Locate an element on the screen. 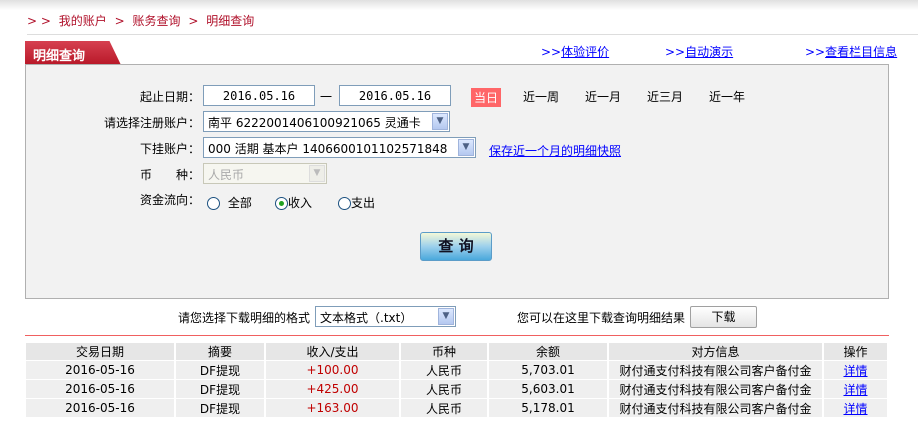 The height and width of the screenshot is (441, 918). date-dash: 一 is located at coordinates (326, 97).